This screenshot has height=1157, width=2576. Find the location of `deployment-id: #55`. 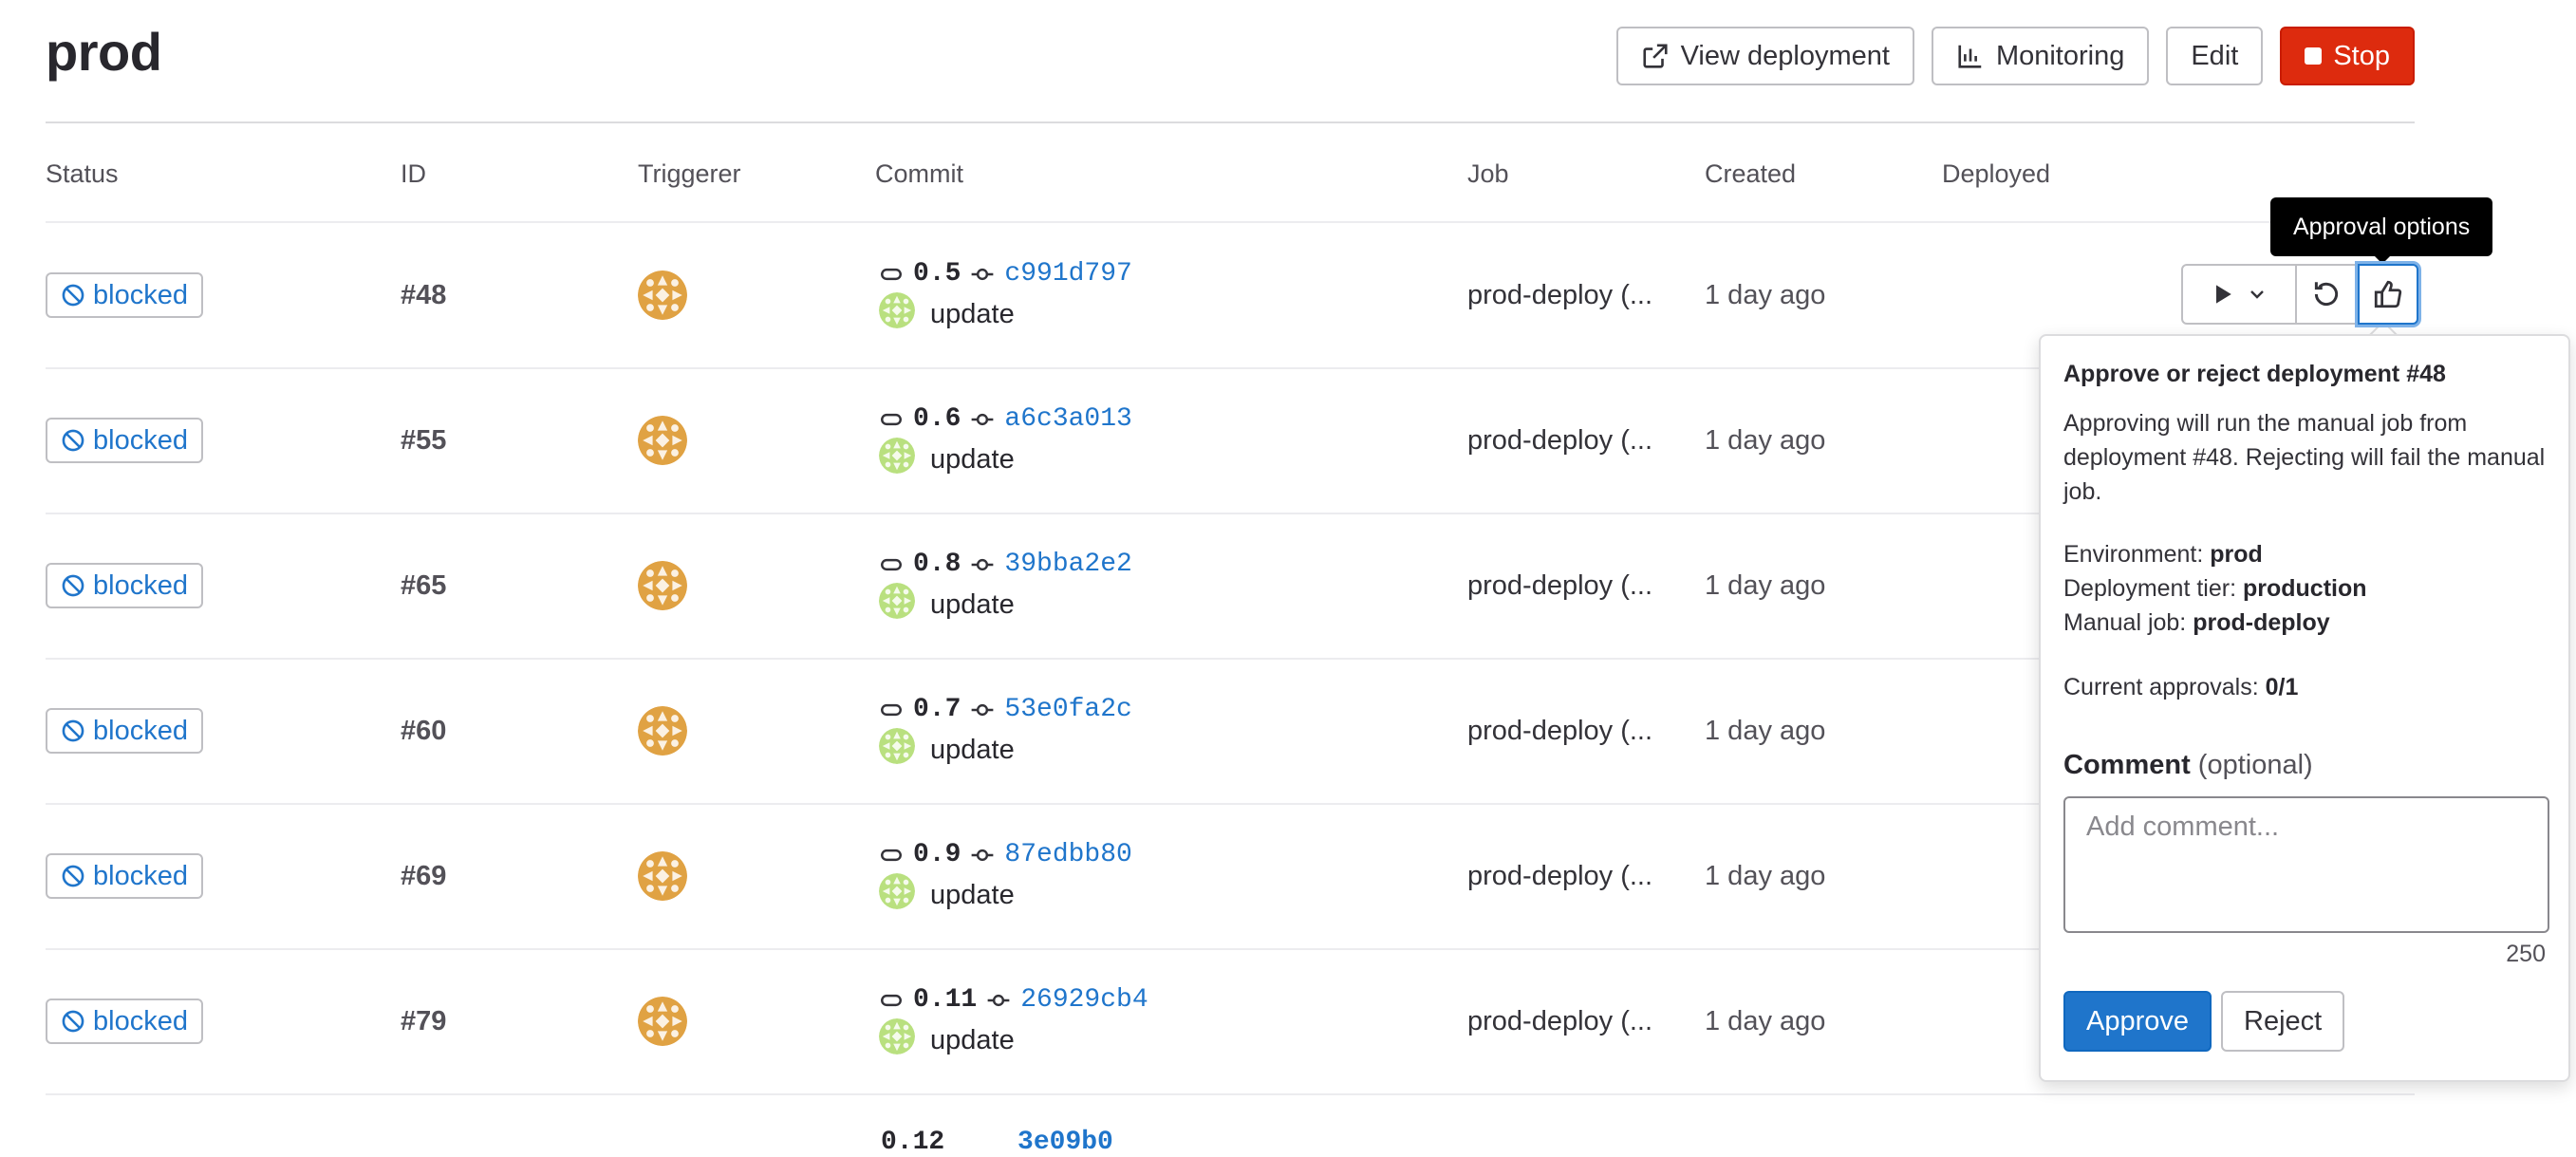

deployment-id: #55 is located at coordinates (424, 440).